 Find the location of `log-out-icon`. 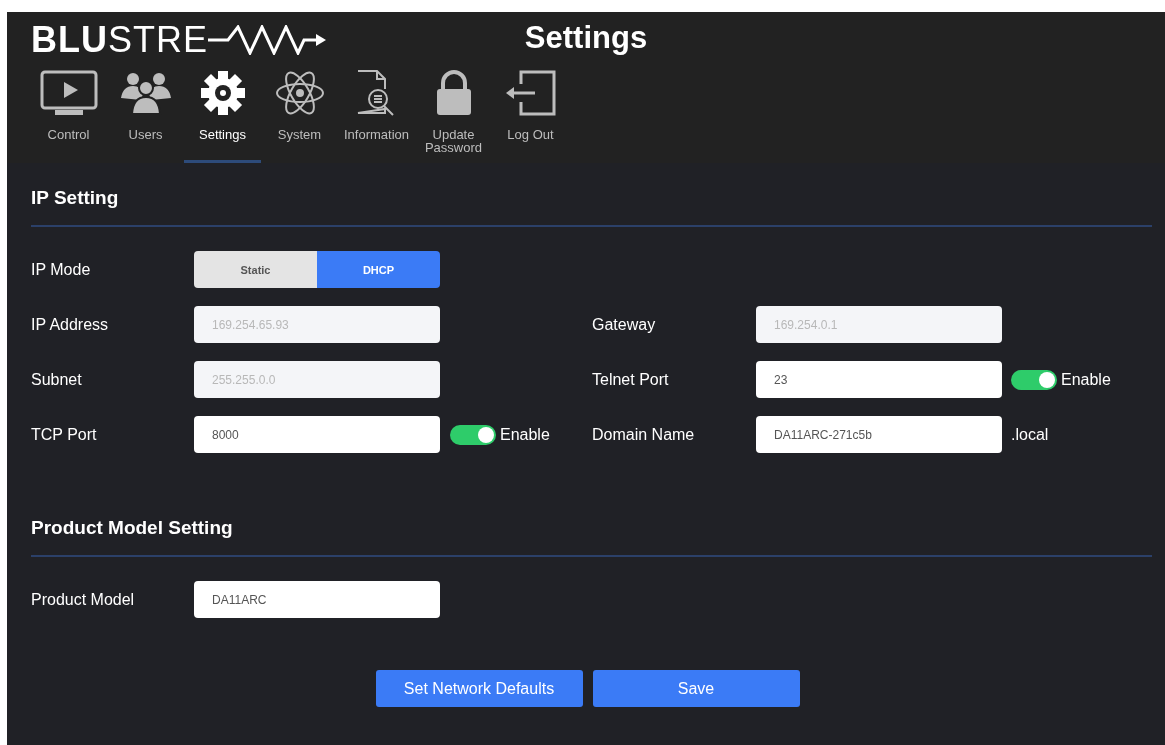

log-out-icon is located at coordinates (530, 93).